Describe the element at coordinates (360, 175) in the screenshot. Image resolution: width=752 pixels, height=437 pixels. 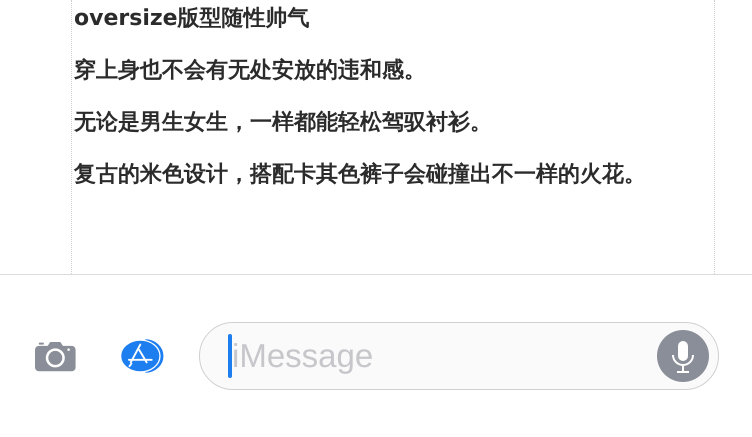
I see `message-text: 复古的米色设计，搭配卡其色裤子会碰撞出不一样的火花。` at that location.